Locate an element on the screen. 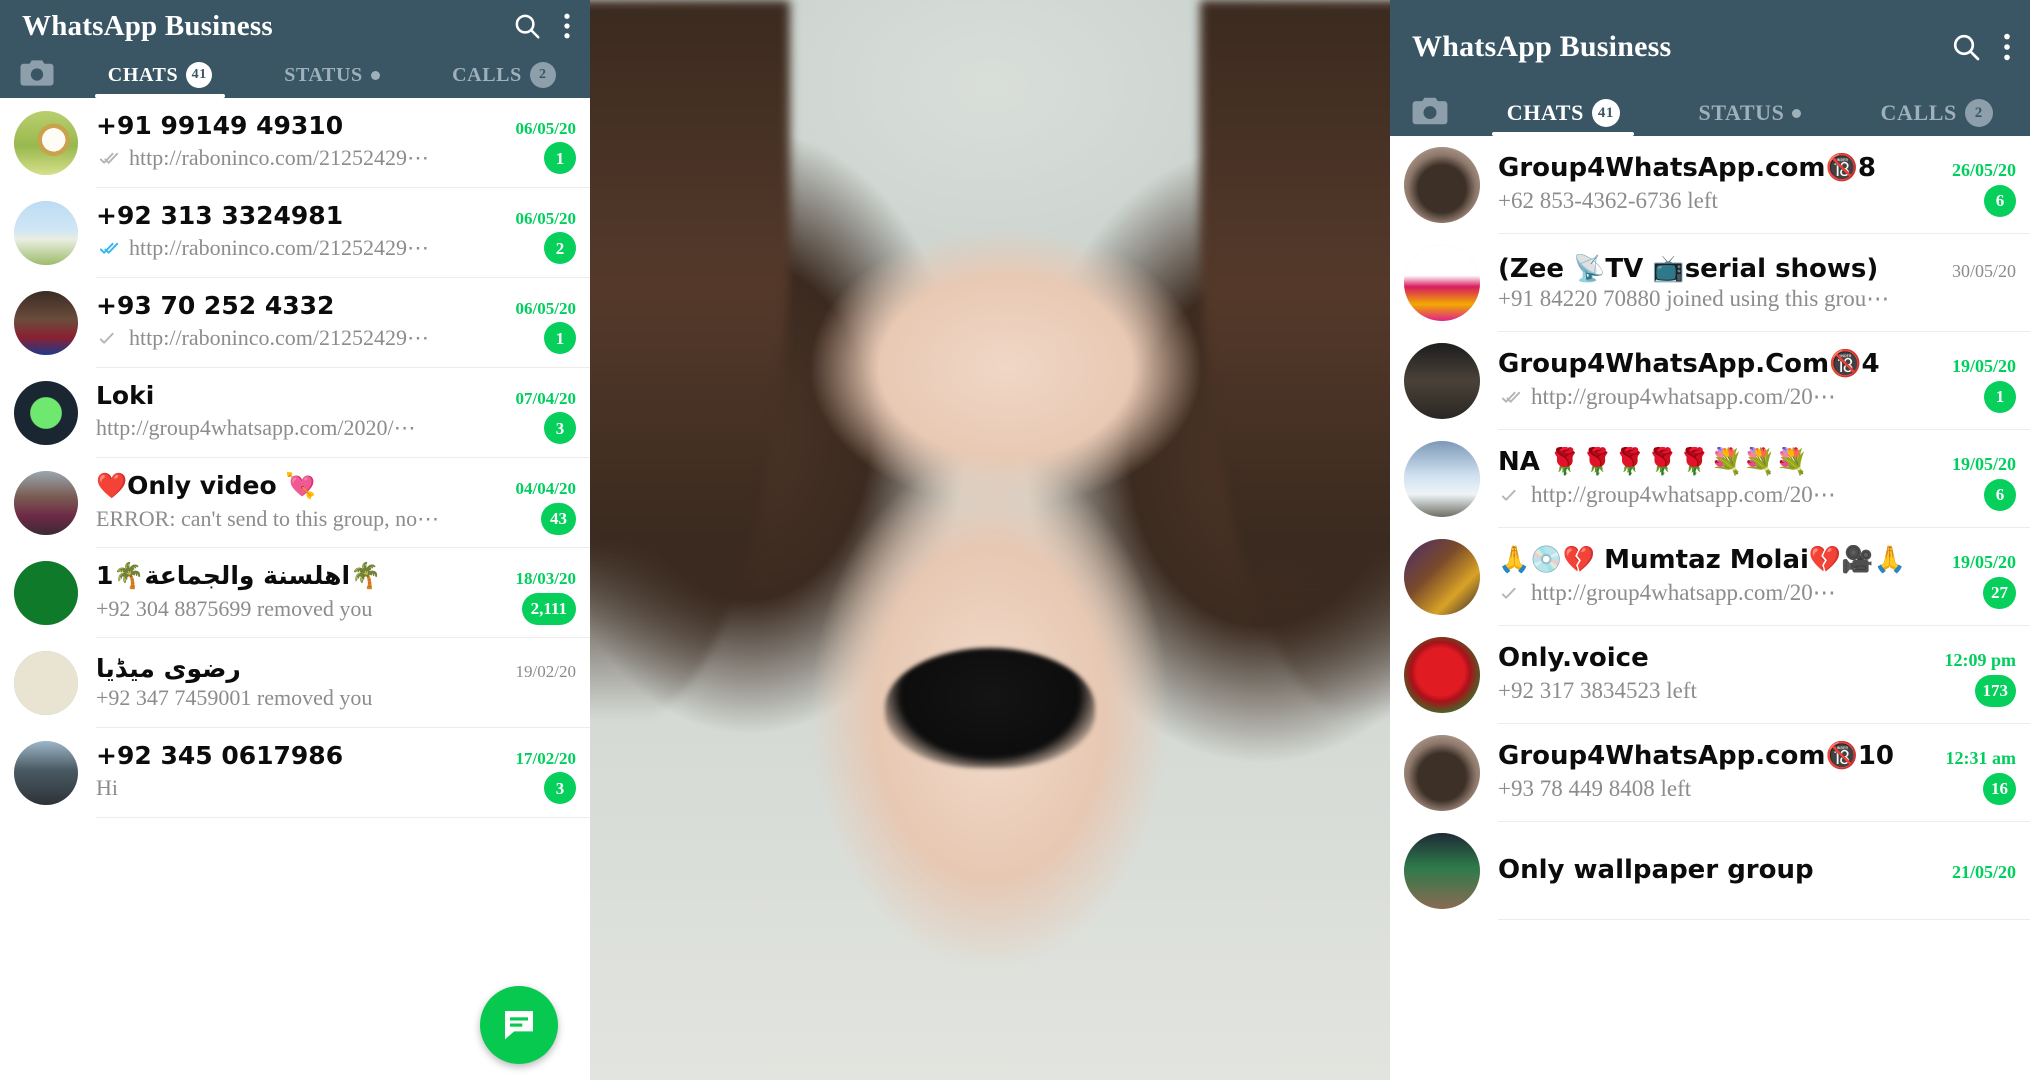  tv-channels-logo is located at coordinates (1442, 283).